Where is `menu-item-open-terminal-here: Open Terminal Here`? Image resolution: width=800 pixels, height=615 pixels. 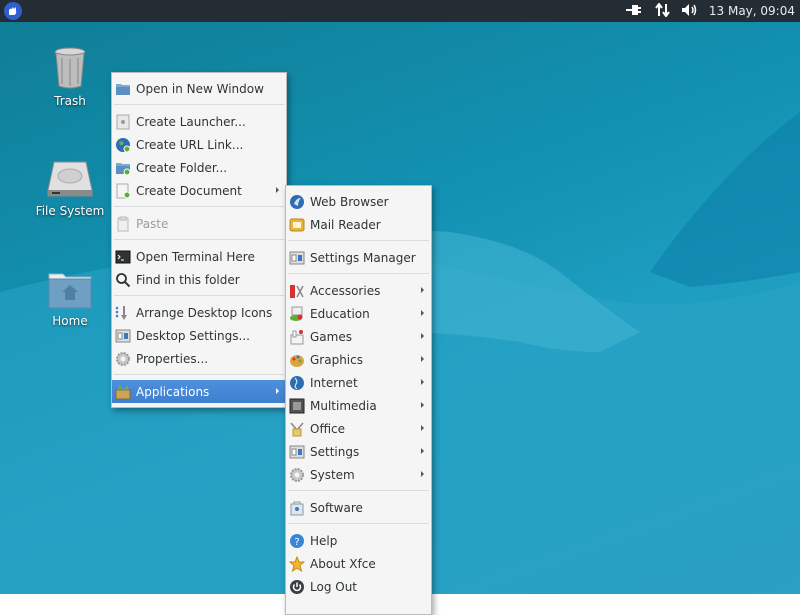 menu-item-open-terminal-here: Open Terminal Here is located at coordinates (199, 256).